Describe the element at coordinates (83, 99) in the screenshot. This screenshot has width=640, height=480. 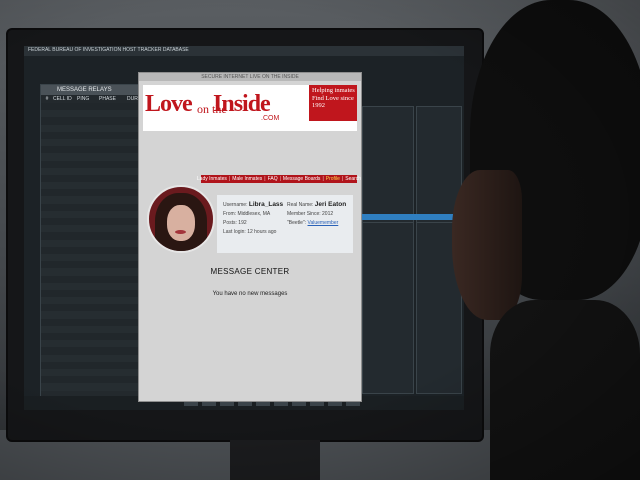
I see `col-ping: PING` at that location.